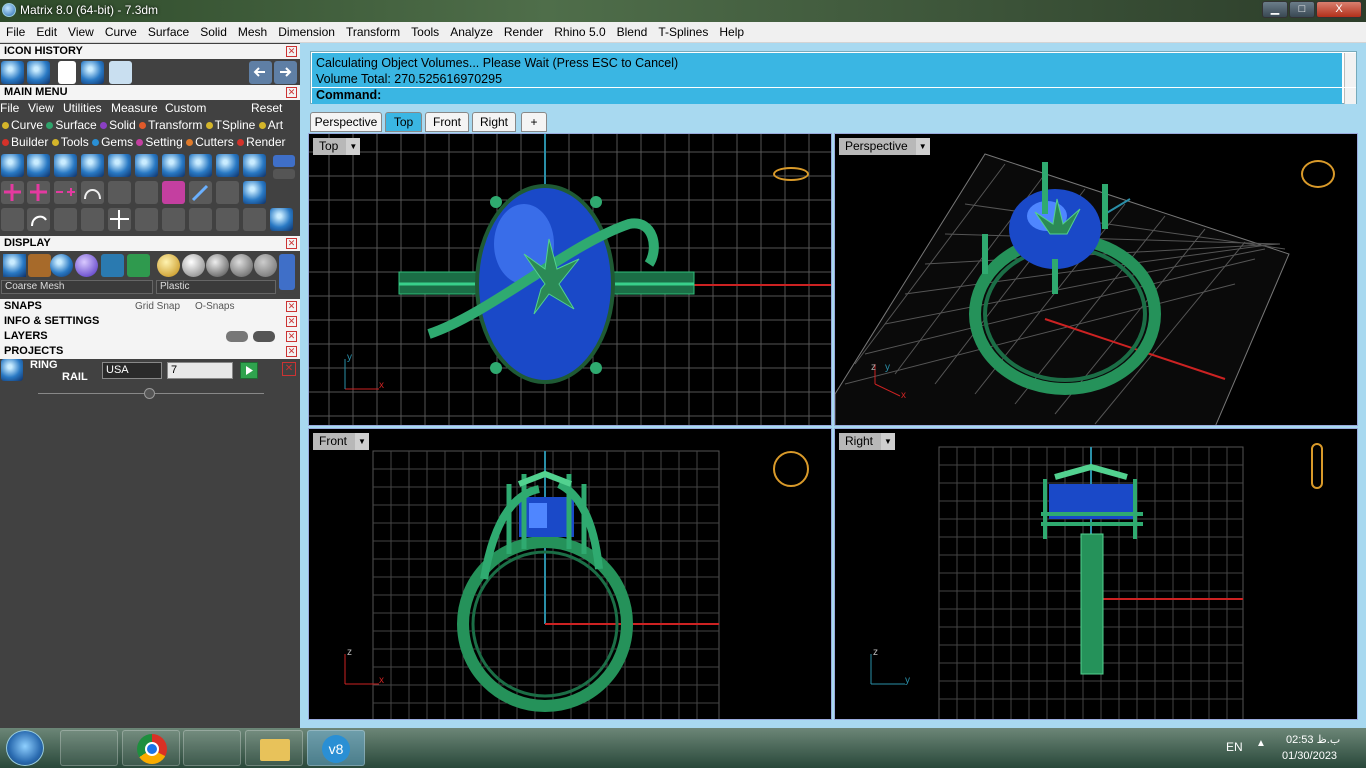 This screenshot has width=1366, height=768. Describe the element at coordinates (1096, 279) in the screenshot. I see `viewport-perspective: Perspective ▼ z y x` at that location.